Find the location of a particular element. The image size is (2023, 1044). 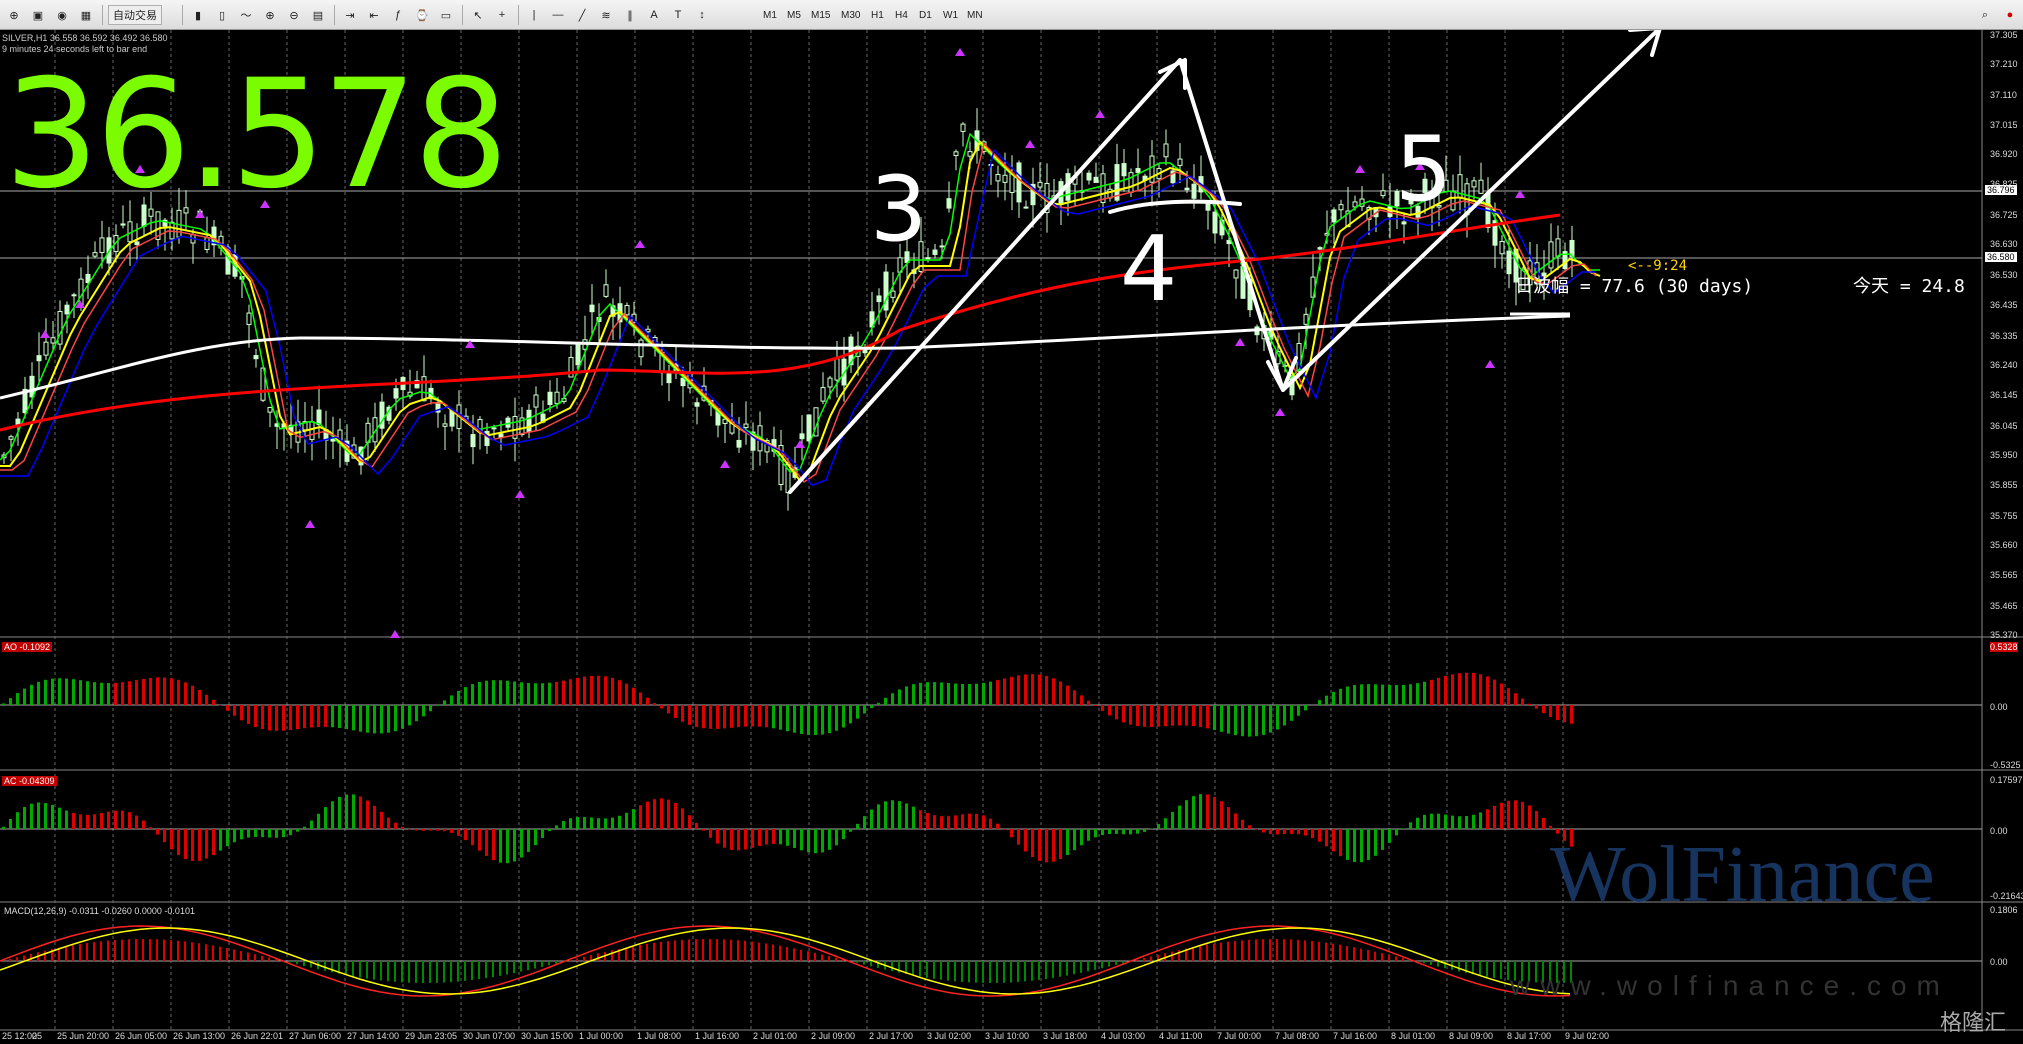

channel-icon: ∥ is located at coordinates (630, 15).